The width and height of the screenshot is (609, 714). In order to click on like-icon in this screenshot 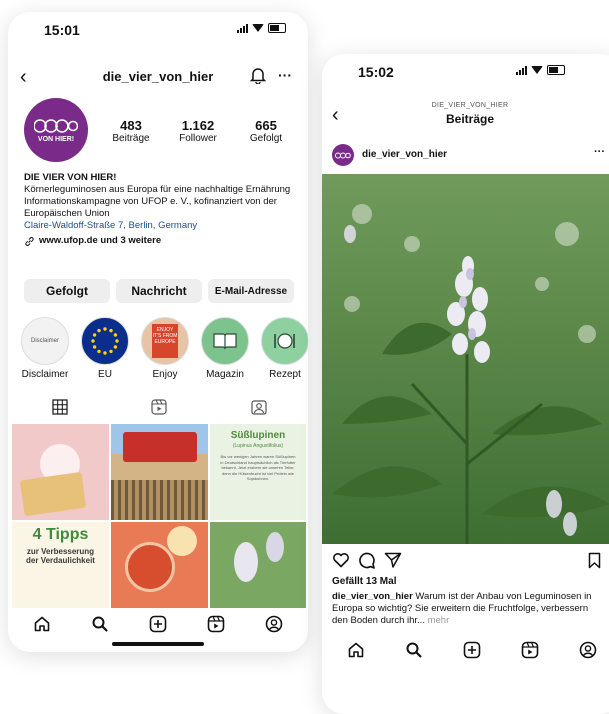, I will do `click(341, 562)`.